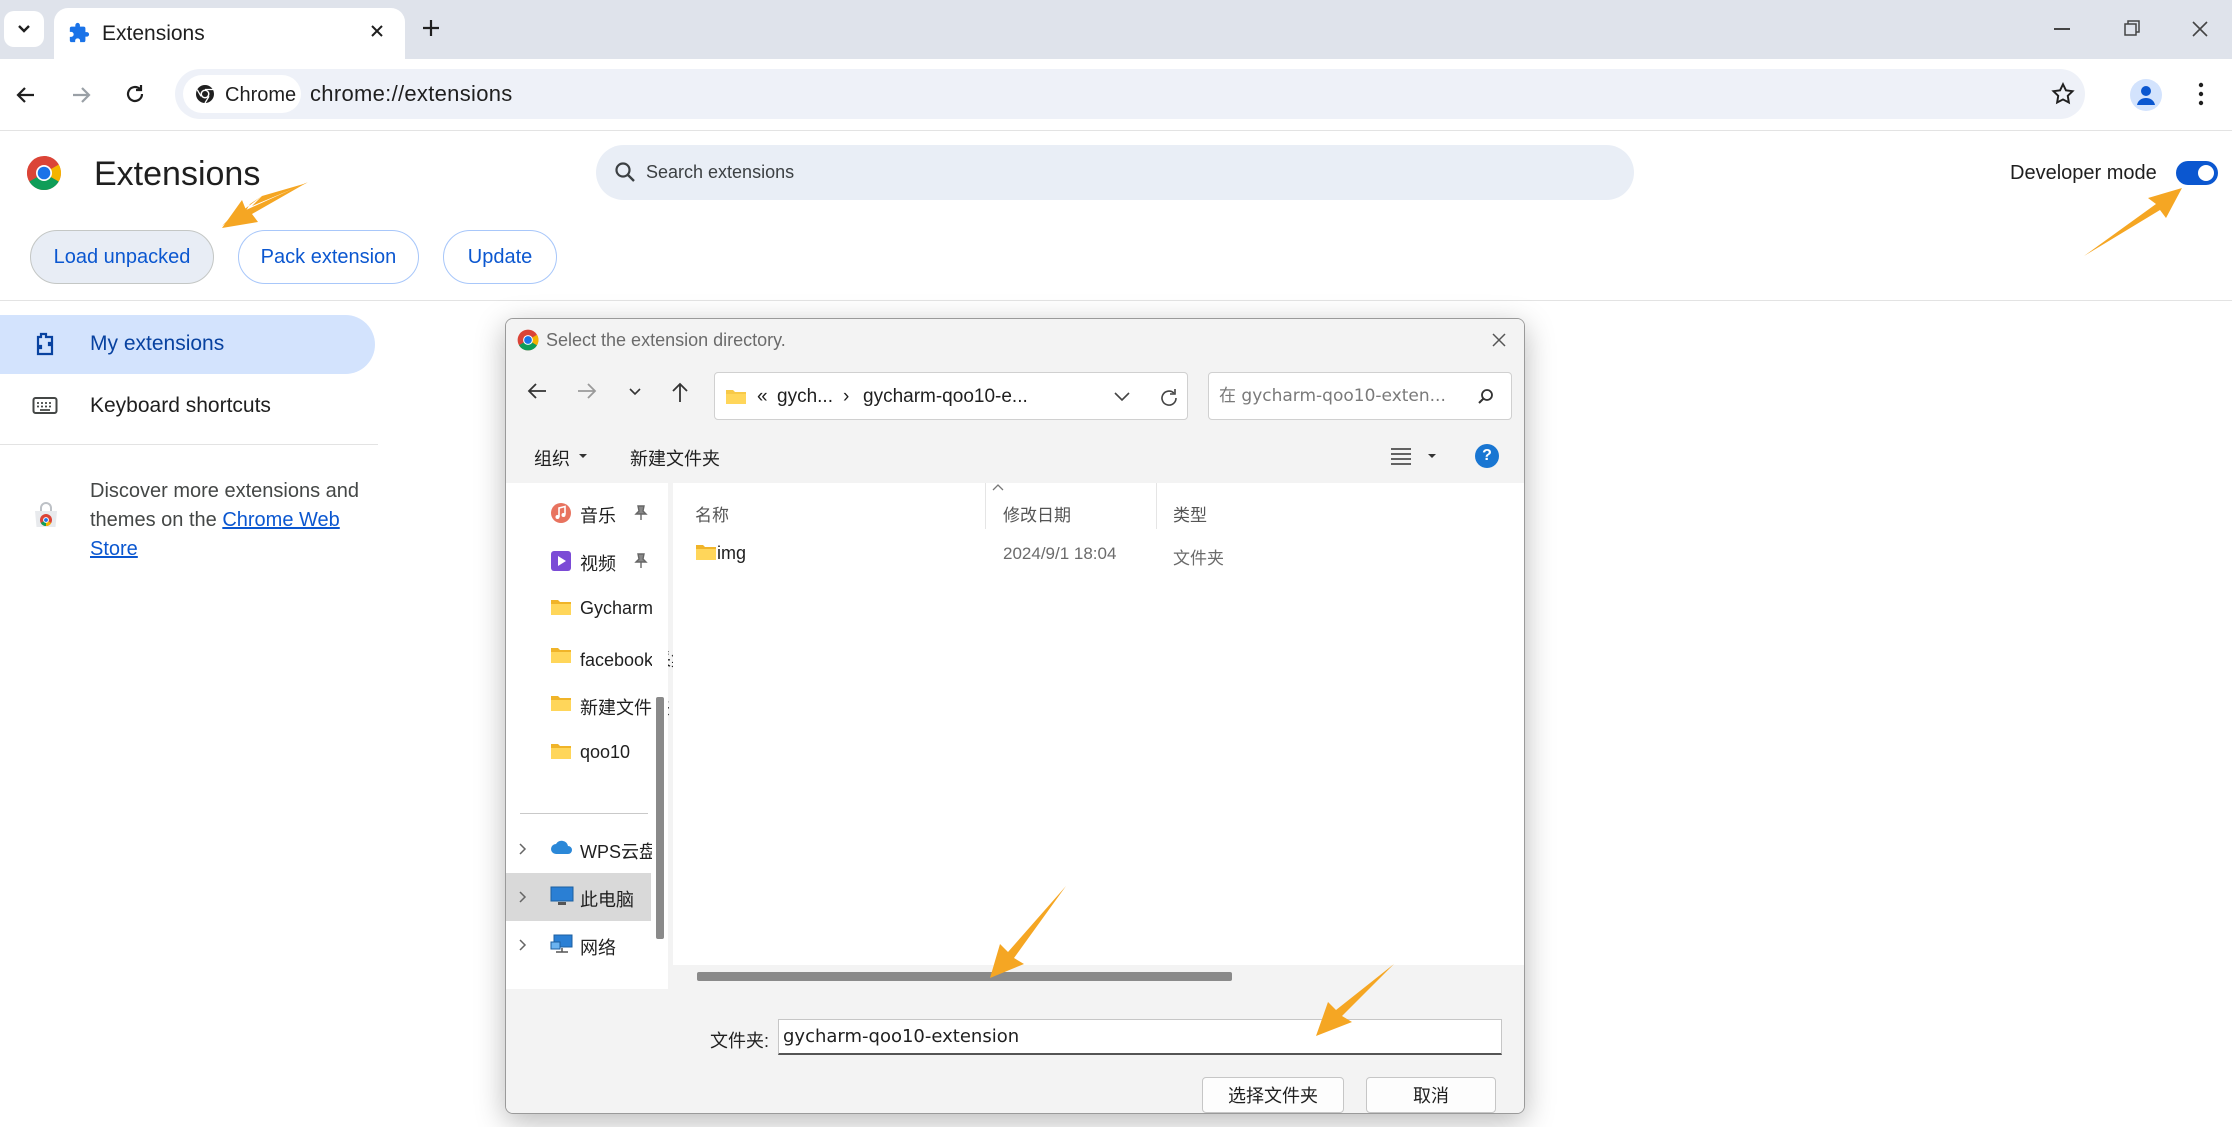 The width and height of the screenshot is (2232, 1127). What do you see at coordinates (998, 487) in the screenshot?
I see `sort-ascending-icon` at bounding box center [998, 487].